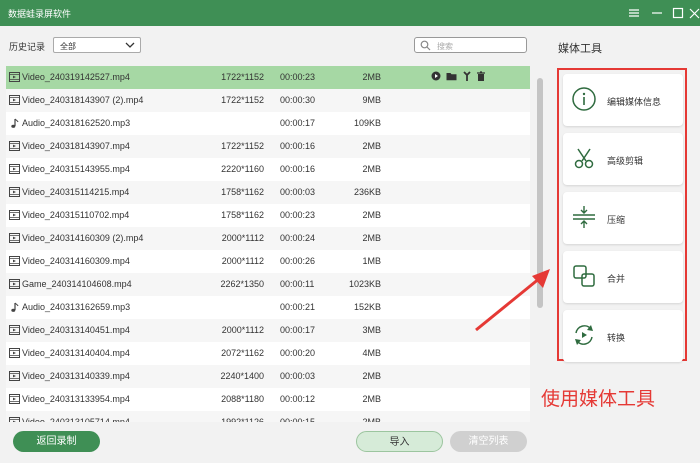 This screenshot has height=463, width=700. What do you see at coordinates (623, 277) in the screenshot?
I see `media-tool-merge: 合并` at bounding box center [623, 277].